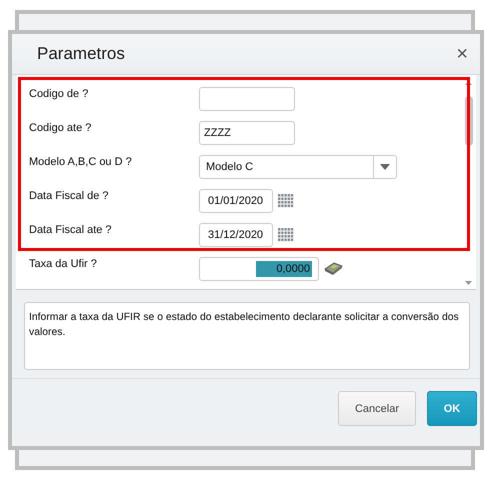 Image resolution: width=486 pixels, height=477 pixels. What do you see at coordinates (71, 229) in the screenshot?
I see `field-label: Data Fiscal ate ?` at bounding box center [71, 229].